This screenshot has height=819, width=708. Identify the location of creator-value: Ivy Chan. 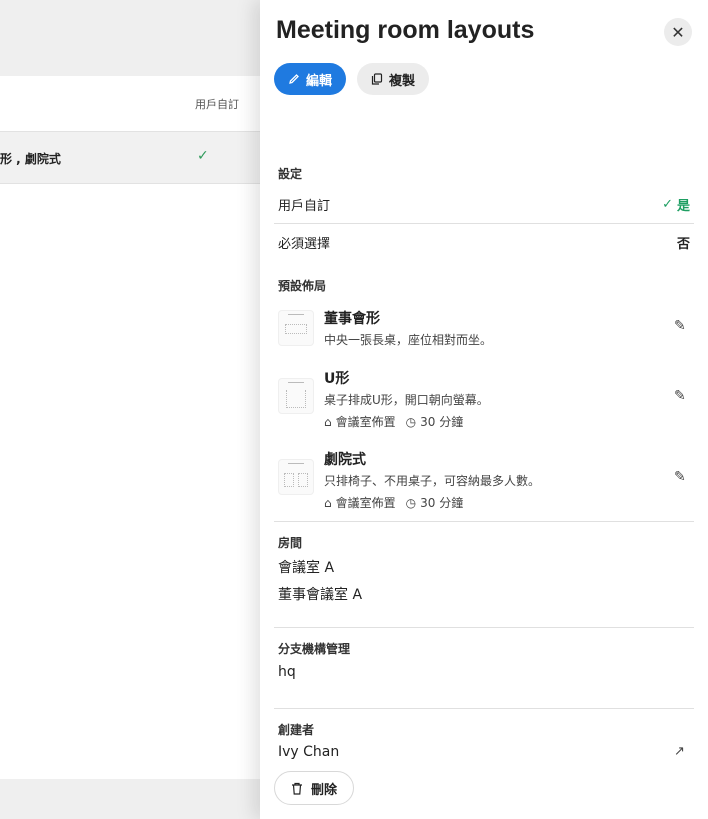
(308, 752).